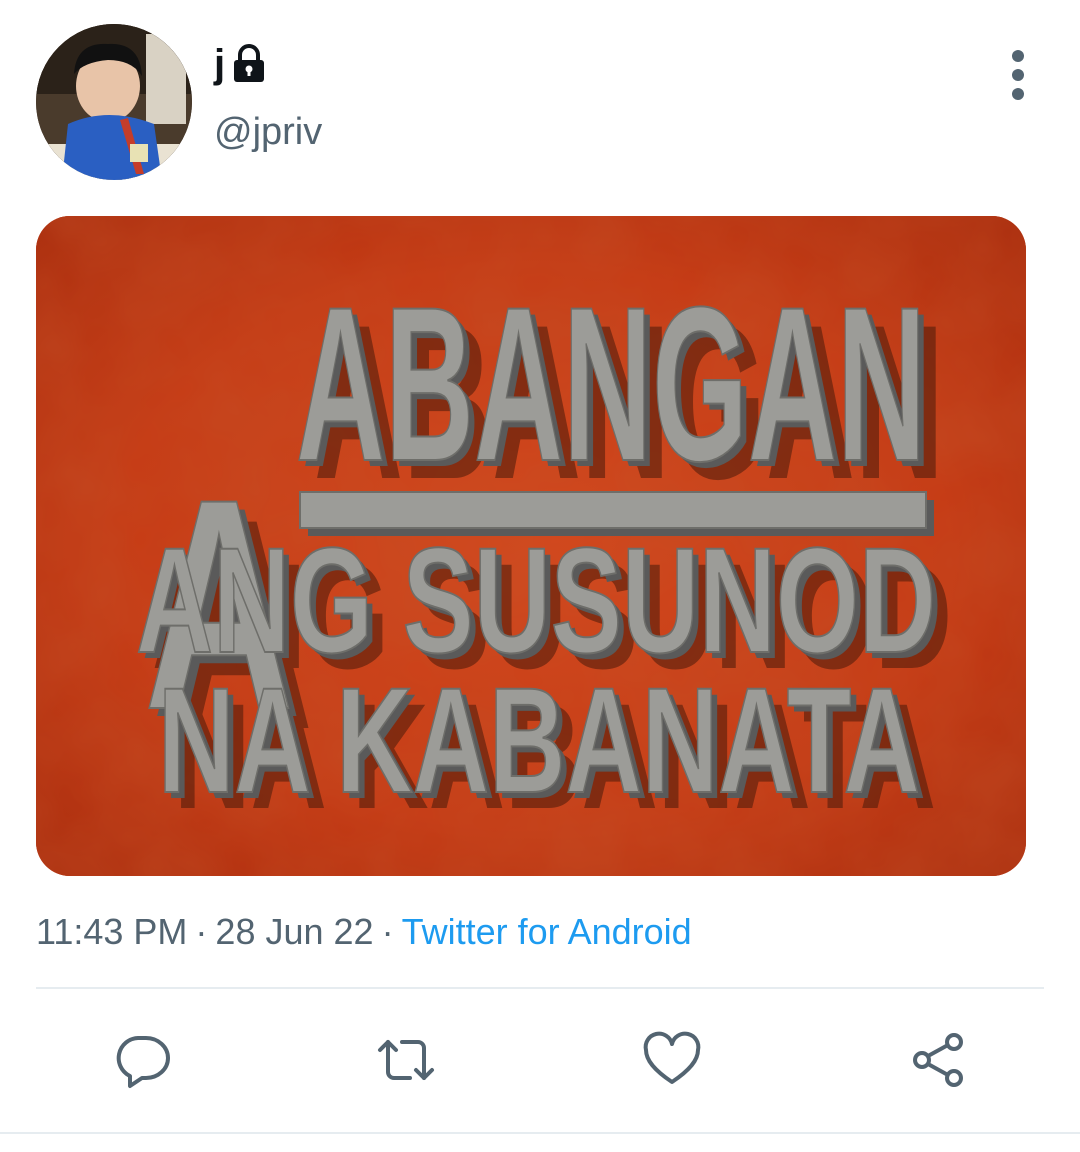  What do you see at coordinates (294, 931) in the screenshot?
I see `tweet-date: 28 Jun 22` at bounding box center [294, 931].